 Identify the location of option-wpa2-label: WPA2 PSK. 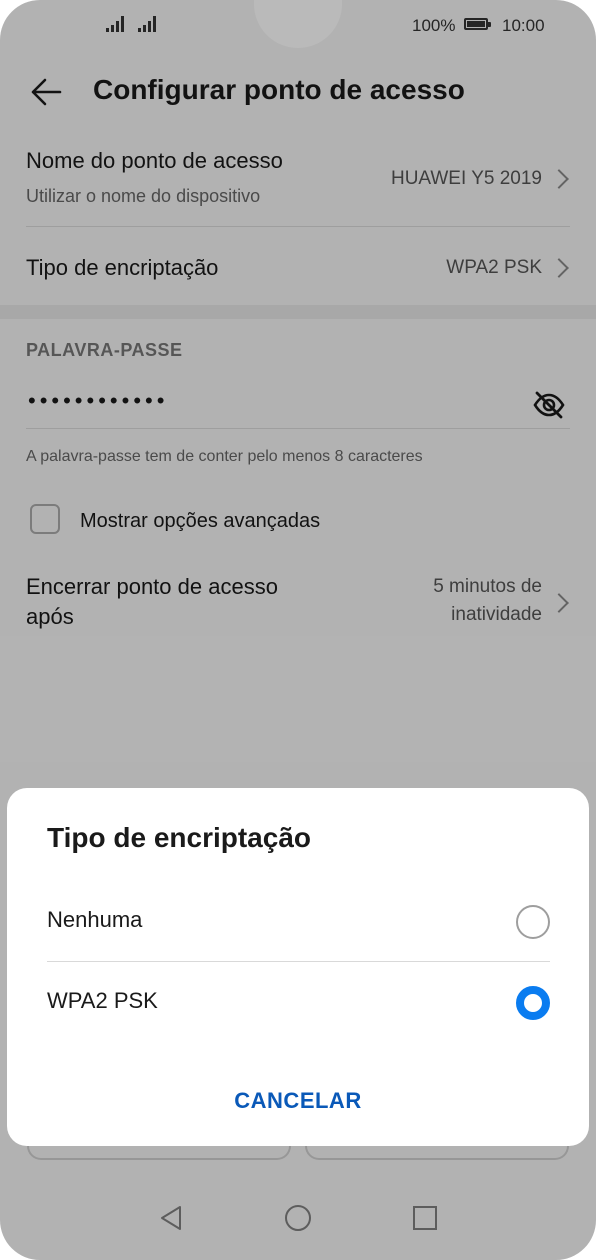
(102, 1000).